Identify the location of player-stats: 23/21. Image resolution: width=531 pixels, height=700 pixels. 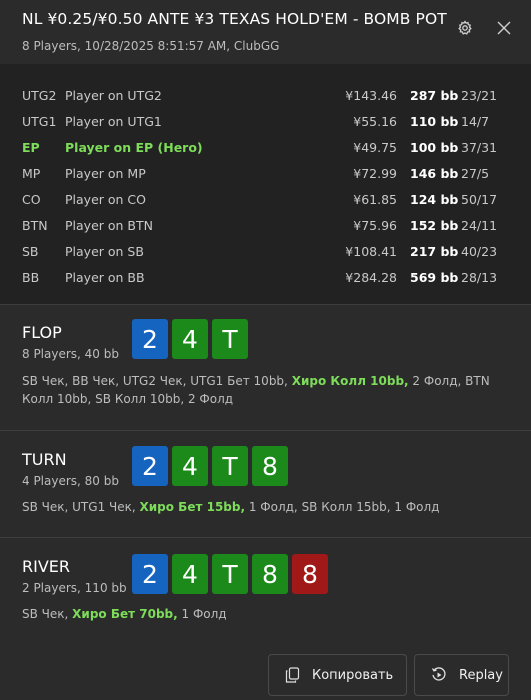
(479, 95).